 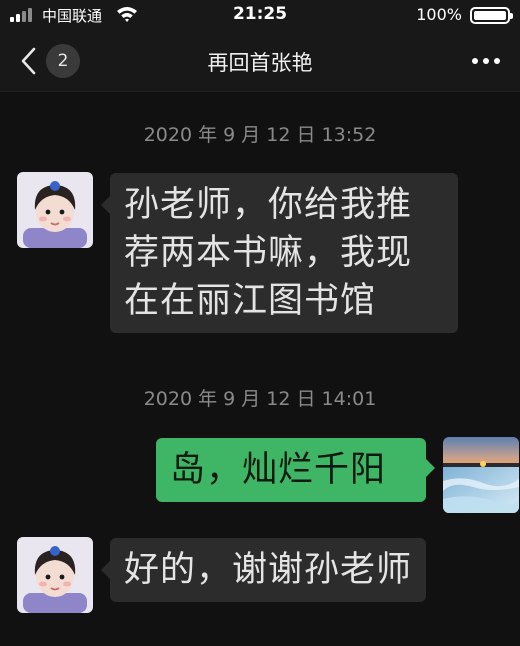 What do you see at coordinates (260, 135) in the screenshot?
I see `message-timestamp: 2020 年 9 月 12 日 13:52` at bounding box center [260, 135].